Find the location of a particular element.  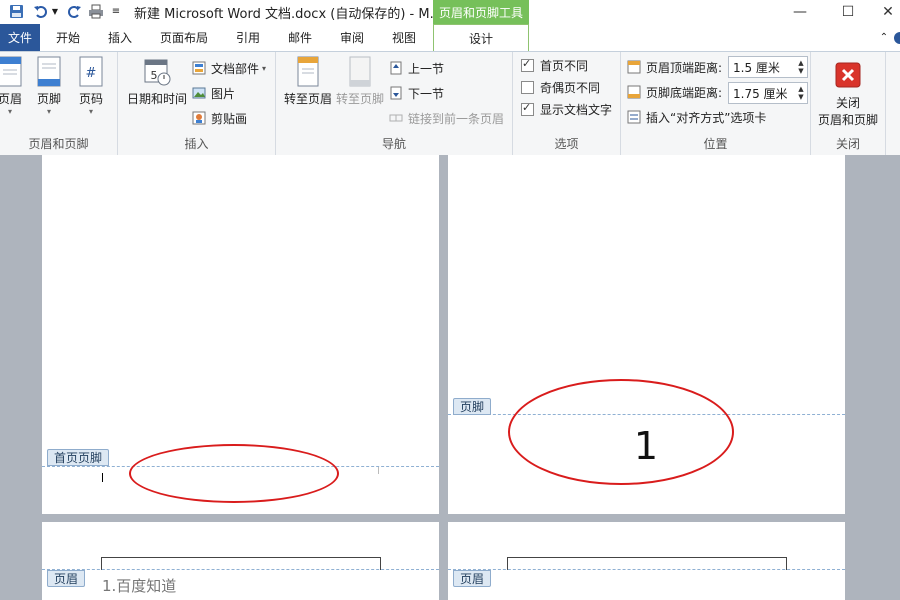

page-number-button-label: 页码 is located at coordinates (90, 99).